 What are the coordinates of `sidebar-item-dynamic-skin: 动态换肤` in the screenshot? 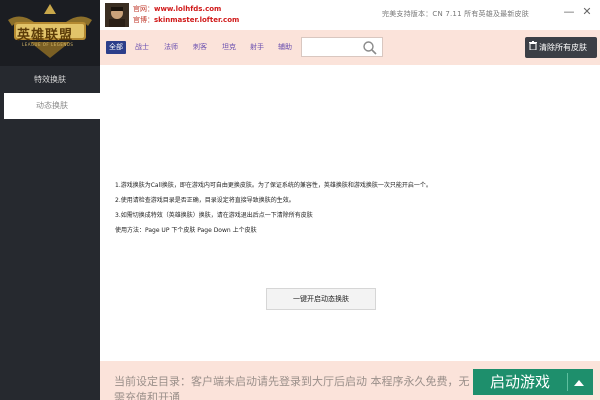 It's located at (52, 106).